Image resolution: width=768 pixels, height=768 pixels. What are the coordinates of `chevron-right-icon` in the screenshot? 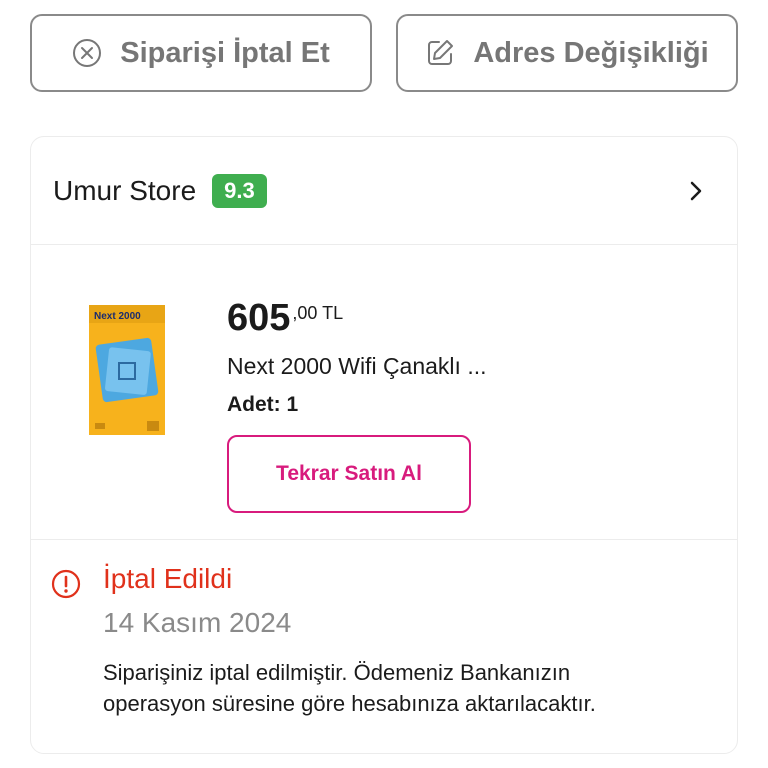 It's located at (696, 193).